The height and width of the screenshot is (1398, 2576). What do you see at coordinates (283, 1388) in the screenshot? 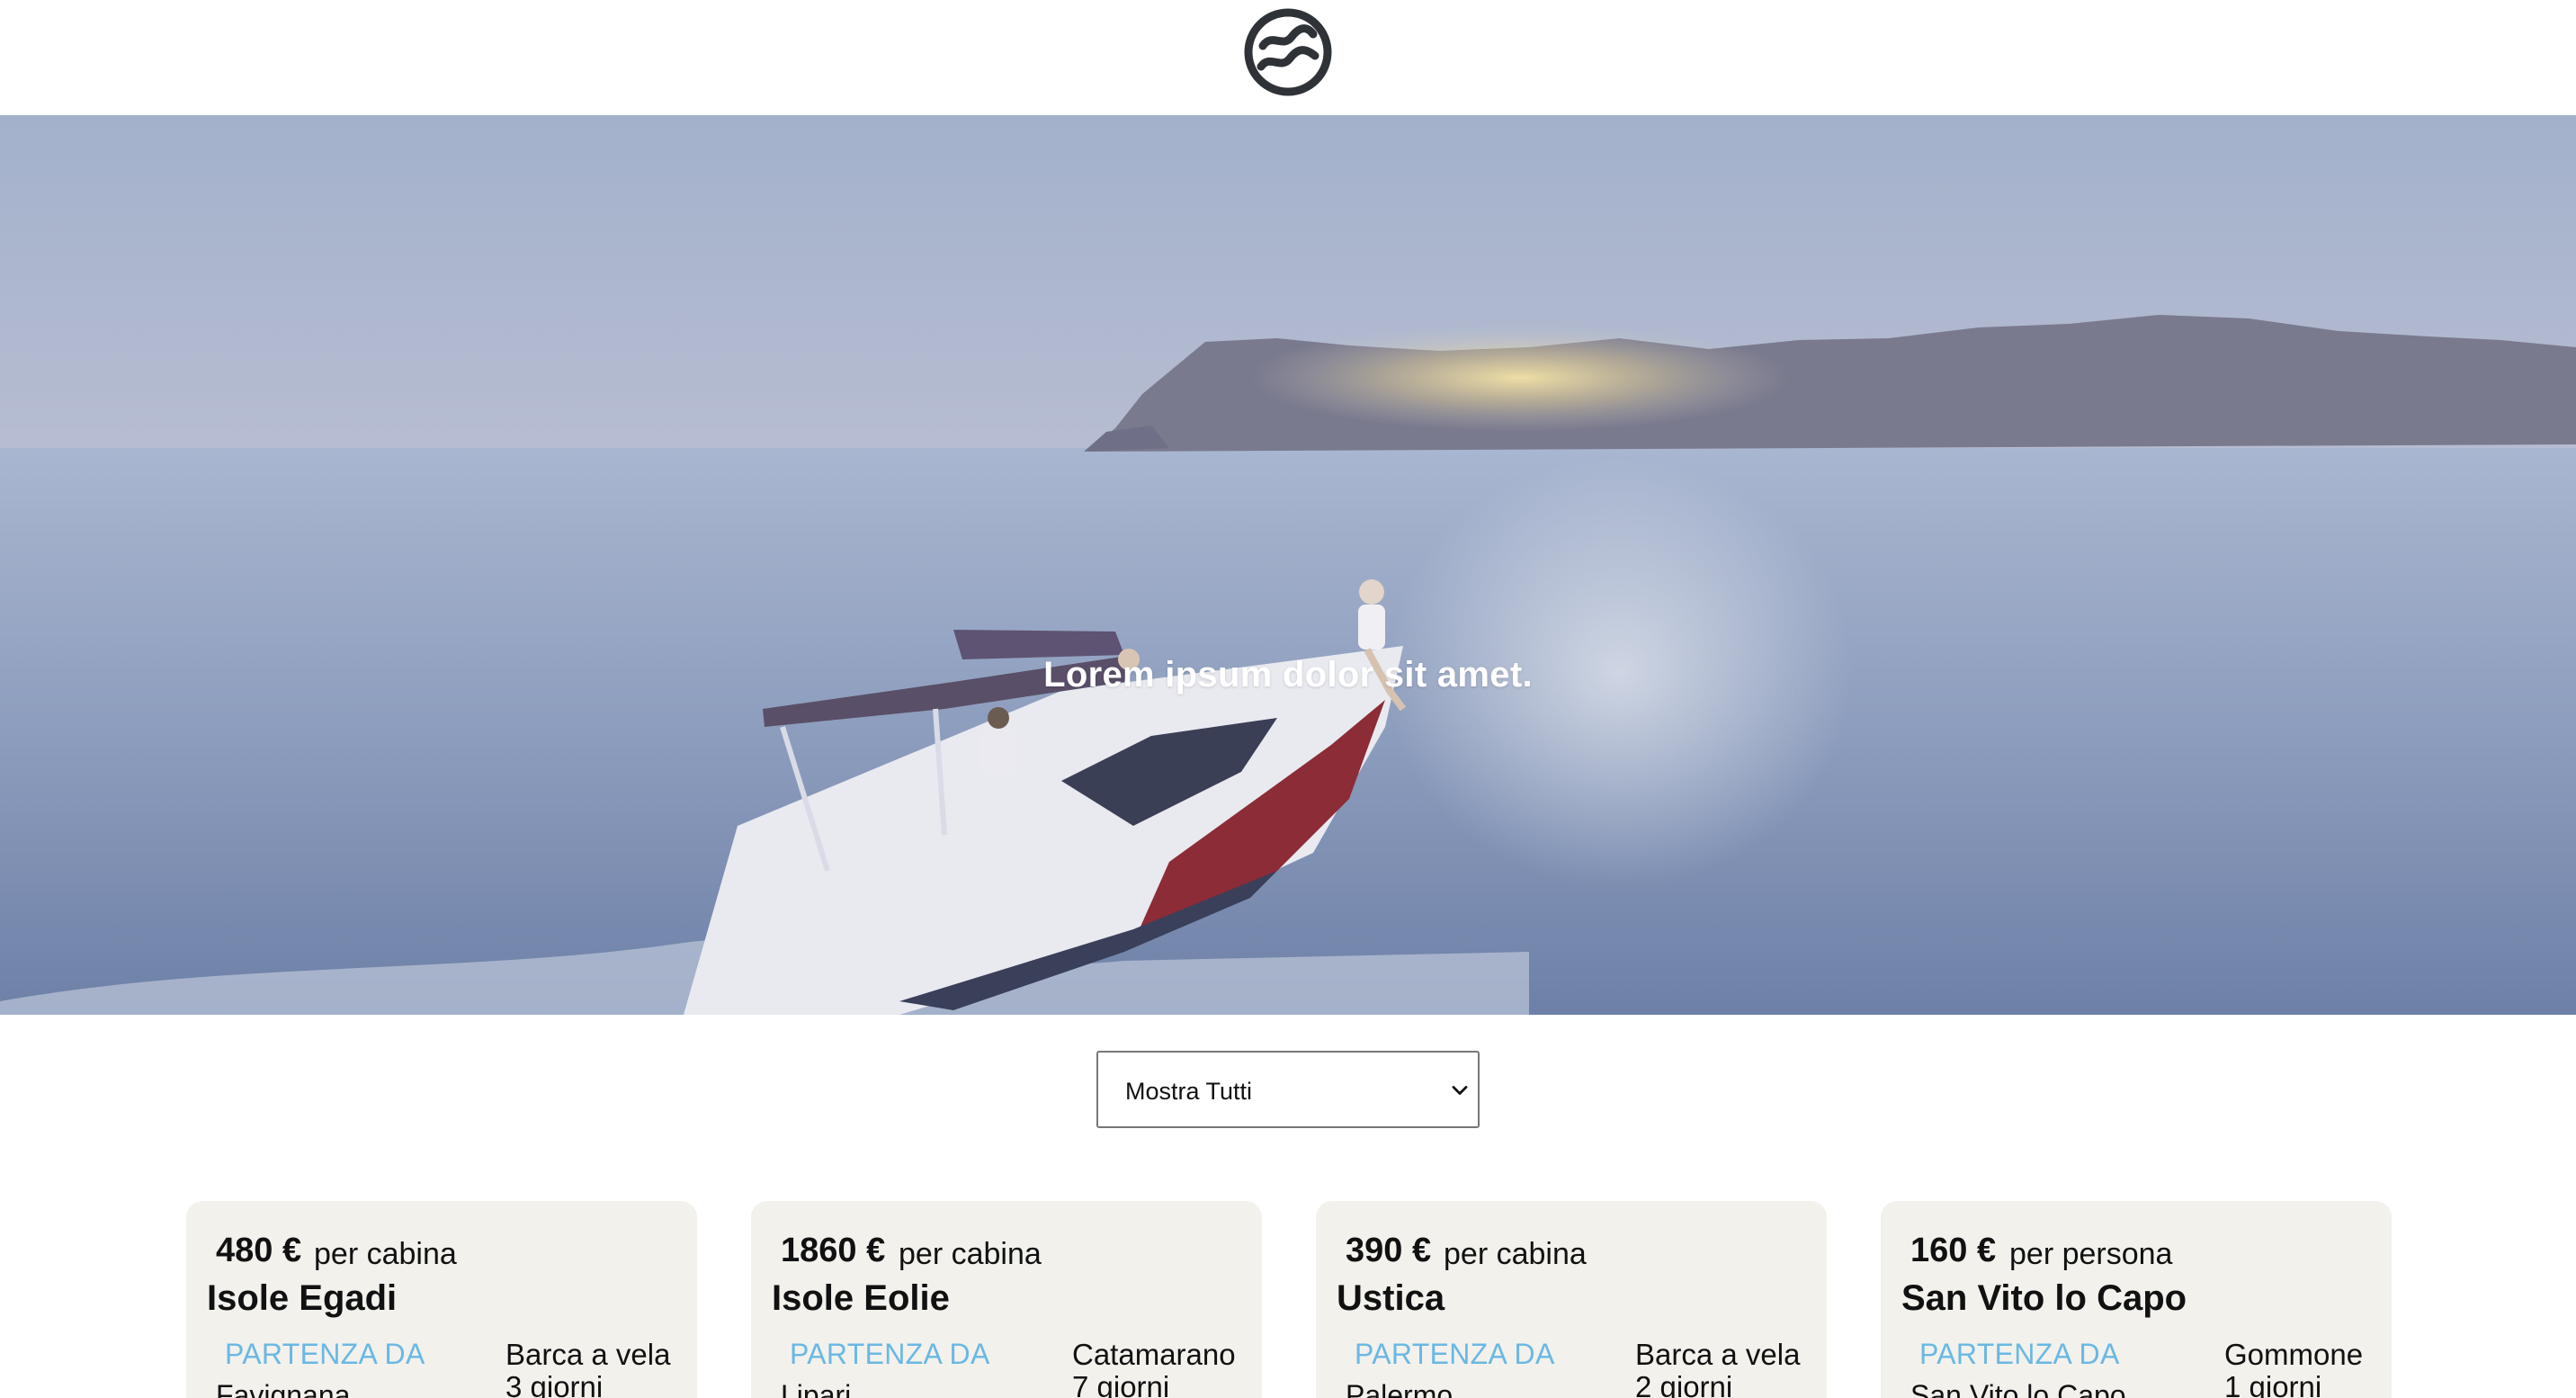
I see `departure-place: Favignana` at bounding box center [283, 1388].